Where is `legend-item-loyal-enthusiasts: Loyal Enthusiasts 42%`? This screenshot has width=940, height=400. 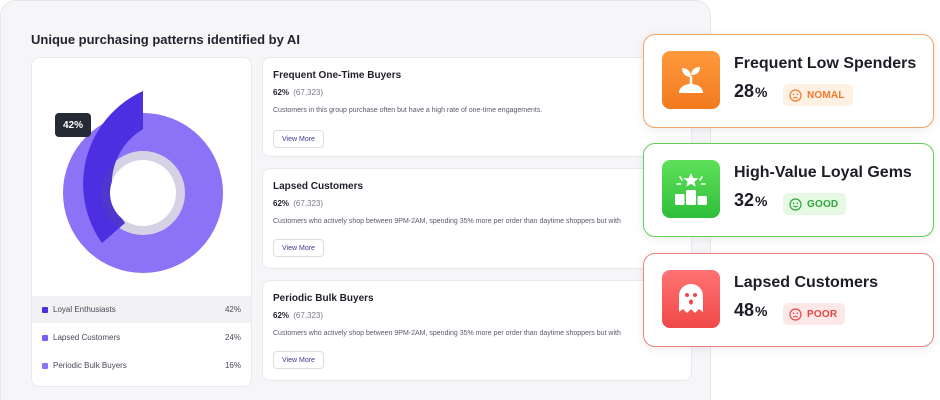
legend-item-loyal-enthusiasts: Loyal Enthusiasts 42% is located at coordinates (141, 309).